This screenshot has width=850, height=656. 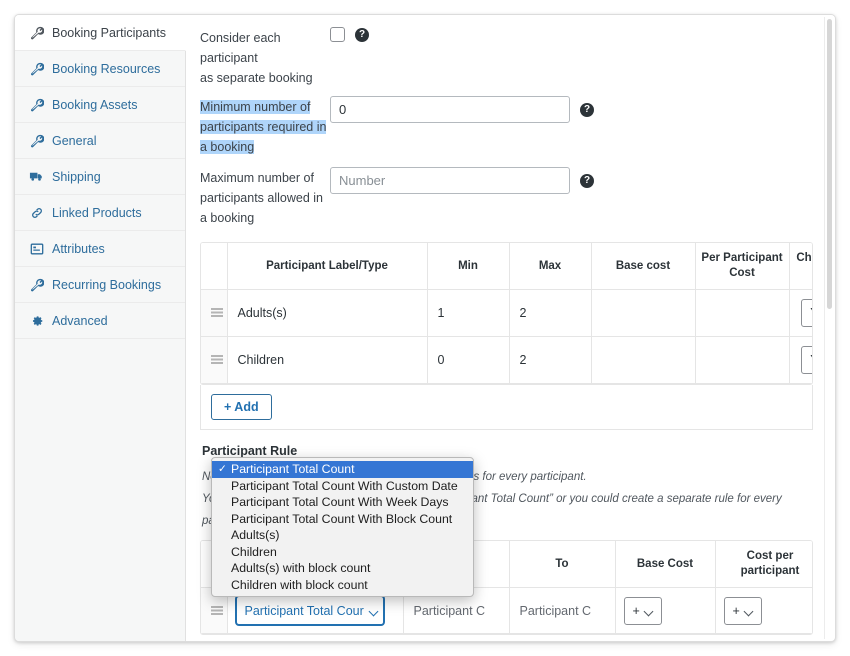 I want to click on from-value: Participant C, so click(x=450, y=611).